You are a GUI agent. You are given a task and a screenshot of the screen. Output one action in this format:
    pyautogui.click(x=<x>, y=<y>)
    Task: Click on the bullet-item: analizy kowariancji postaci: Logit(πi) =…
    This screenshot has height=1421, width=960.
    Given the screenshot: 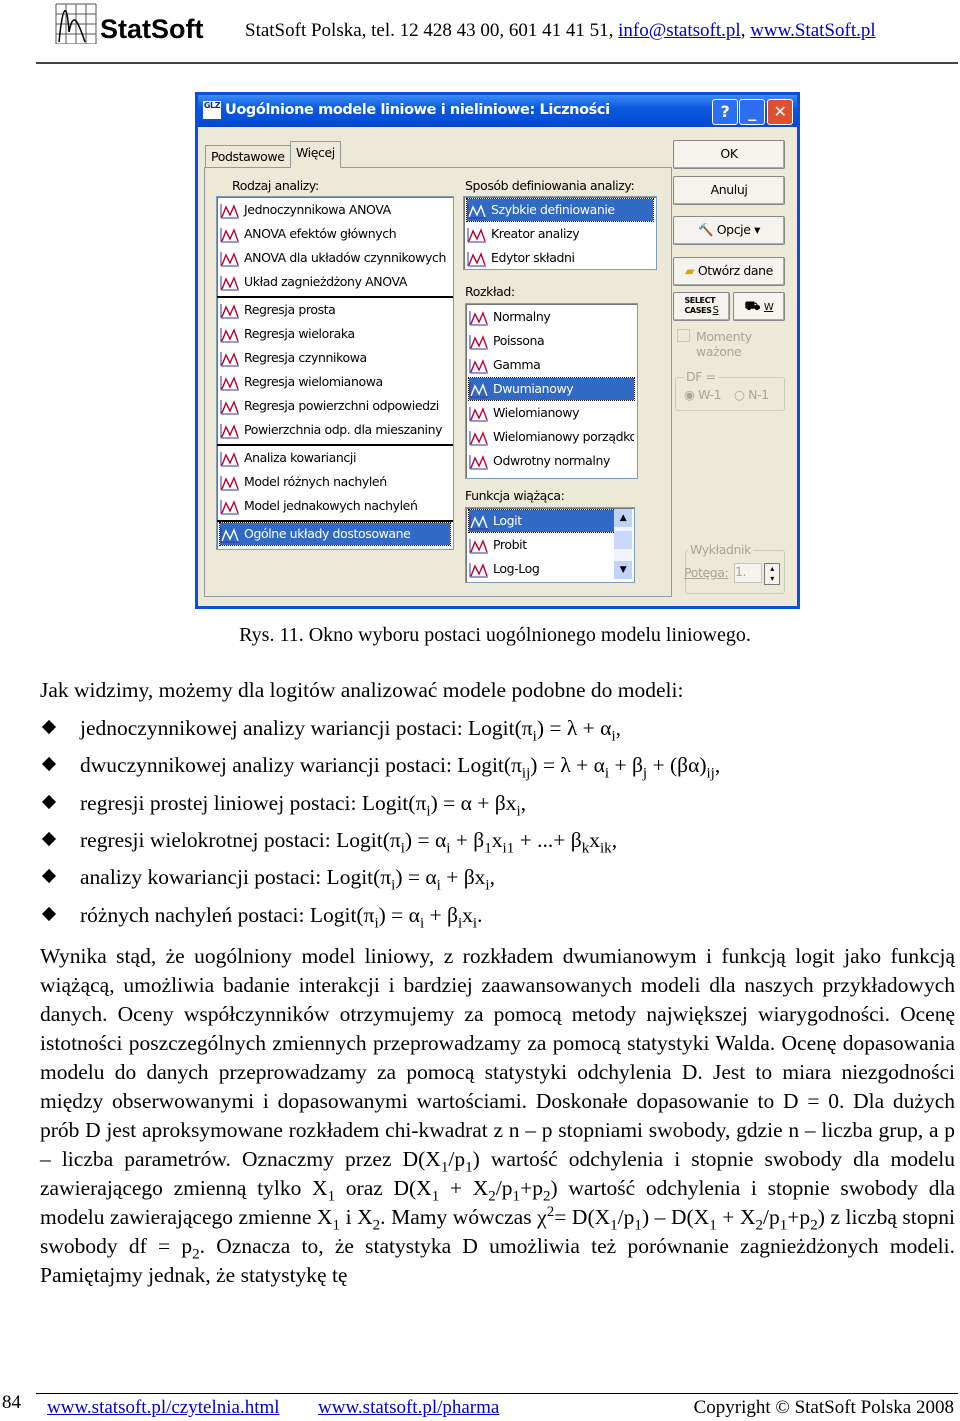 What is the action you would take?
    pyautogui.click(x=268, y=879)
    